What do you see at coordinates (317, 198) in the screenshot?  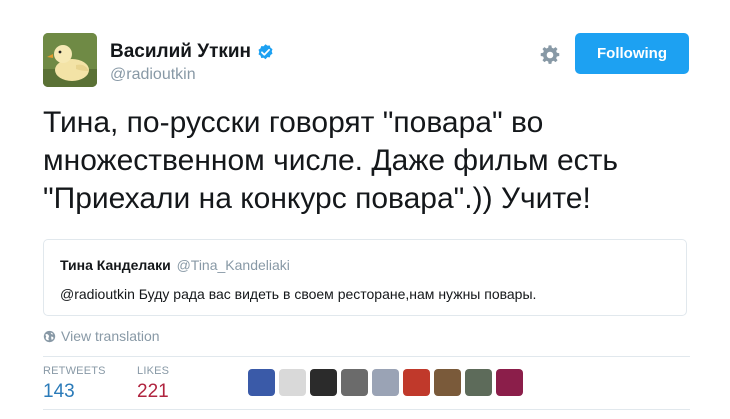 I see `tweet-line: "Приехали на конкурс повара".)) Учите!` at bounding box center [317, 198].